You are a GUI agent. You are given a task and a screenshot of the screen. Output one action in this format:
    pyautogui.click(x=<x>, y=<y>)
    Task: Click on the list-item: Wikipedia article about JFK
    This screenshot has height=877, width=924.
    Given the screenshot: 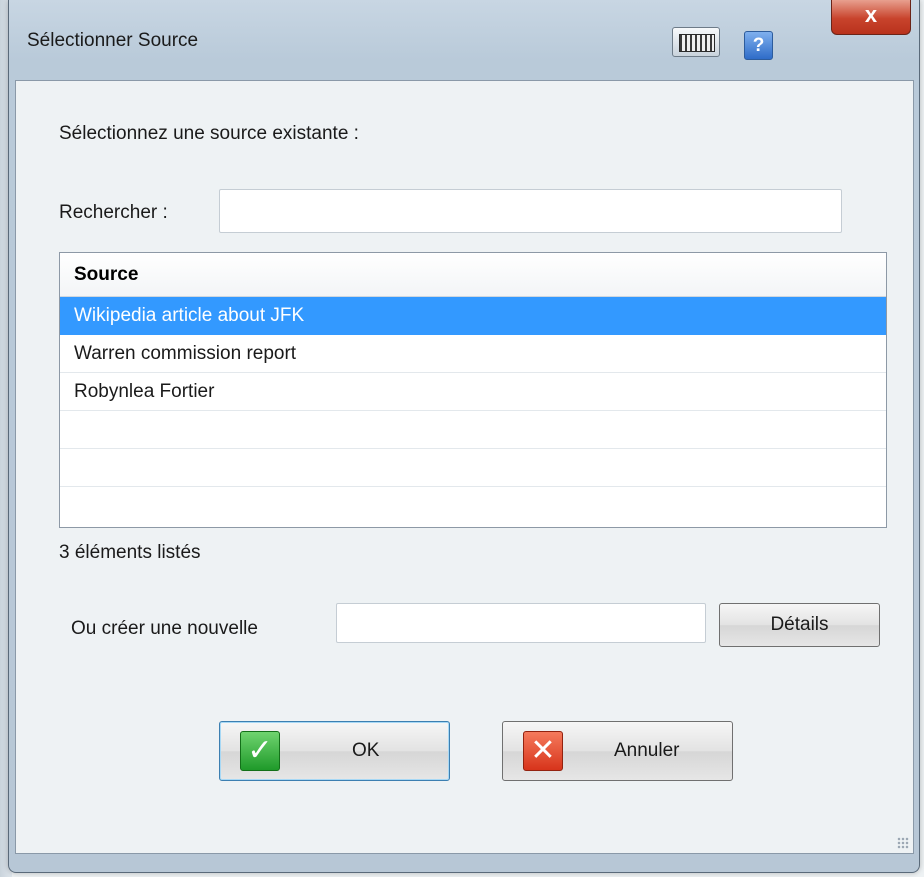 What is the action you would take?
    pyautogui.click(x=473, y=316)
    